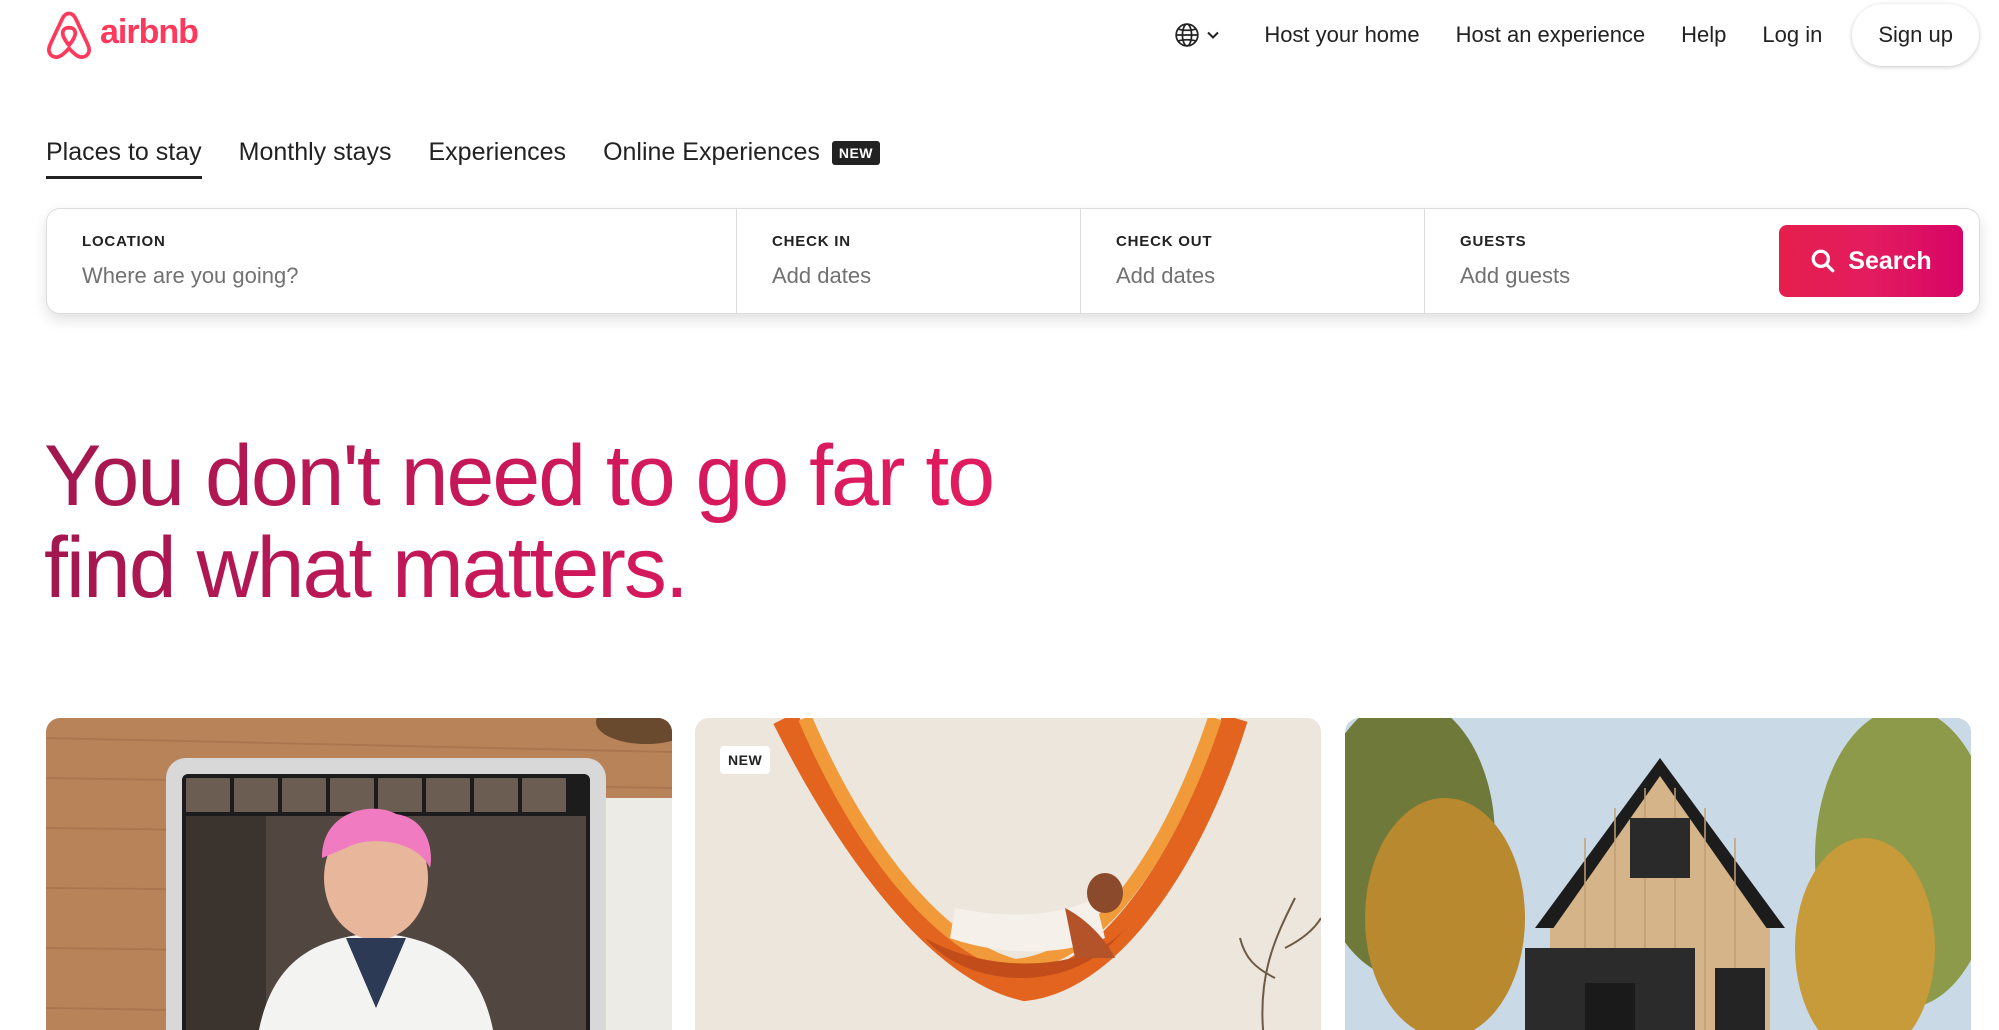 Image resolution: width=1999 pixels, height=1030 pixels. I want to click on tab-places-to-stay: Places to stay, so click(124, 158).